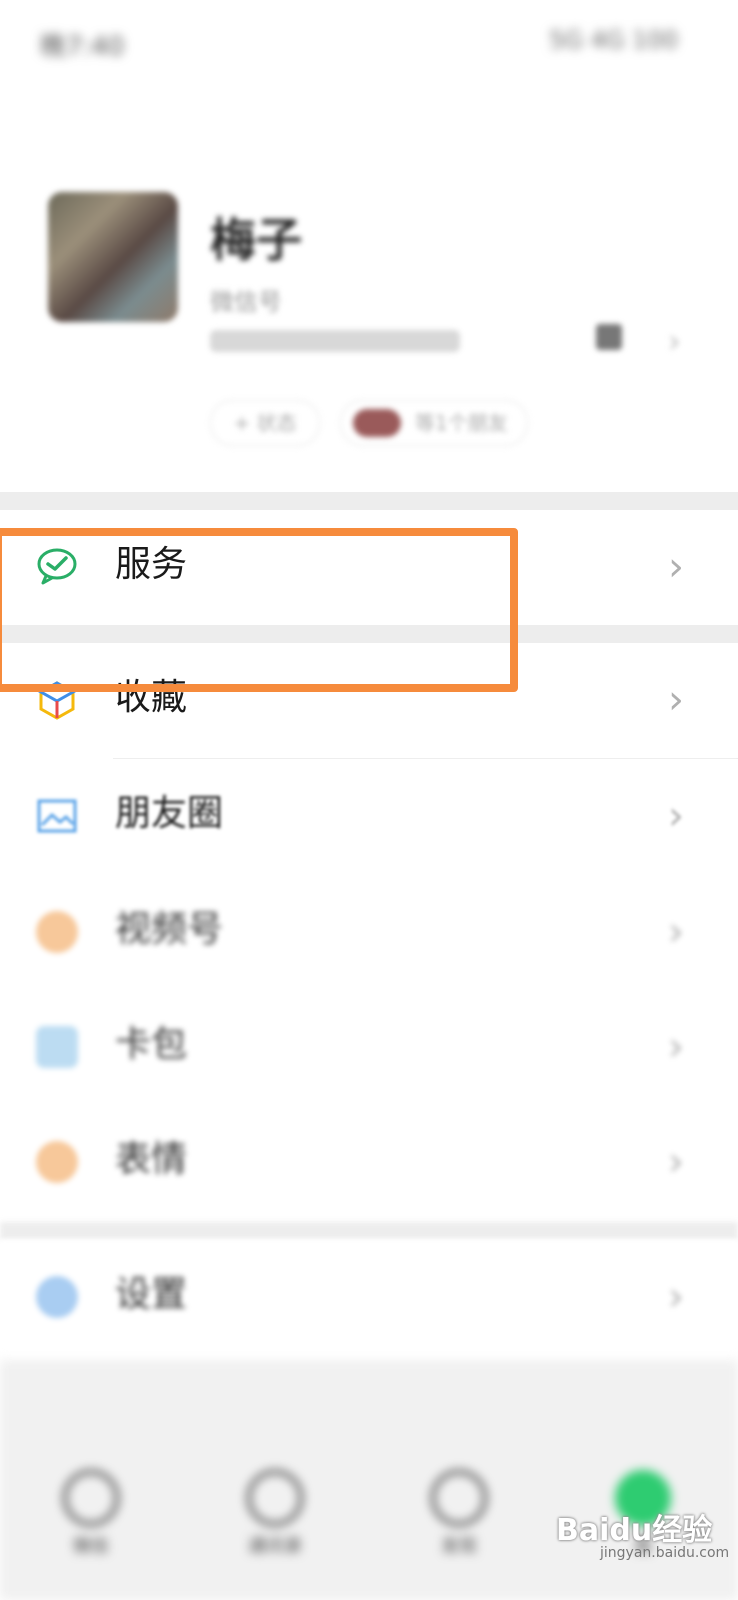 The image size is (738, 1600). Describe the element at coordinates (377, 423) in the screenshot. I see `friends-avatars` at that location.